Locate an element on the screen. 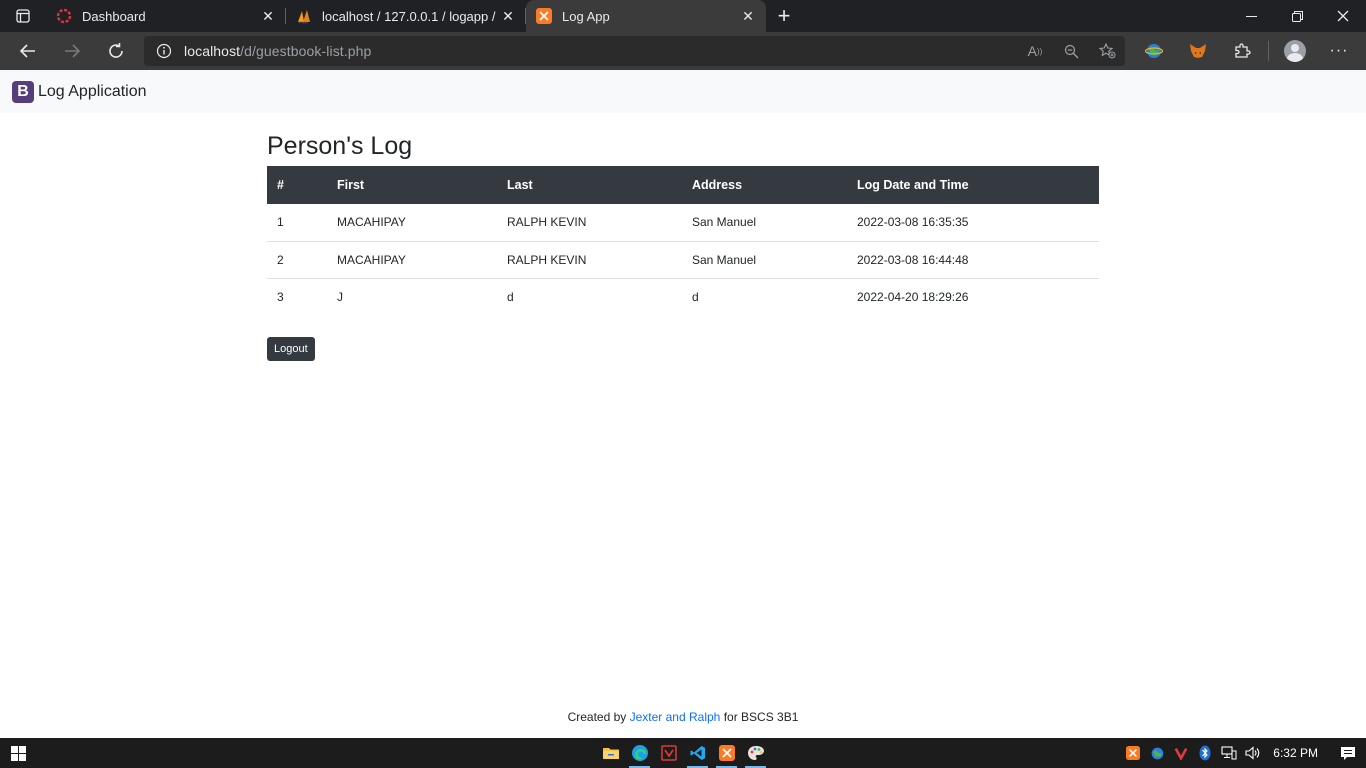 This screenshot has width=1366, height=768. restore-button is located at coordinates (1297, 16).